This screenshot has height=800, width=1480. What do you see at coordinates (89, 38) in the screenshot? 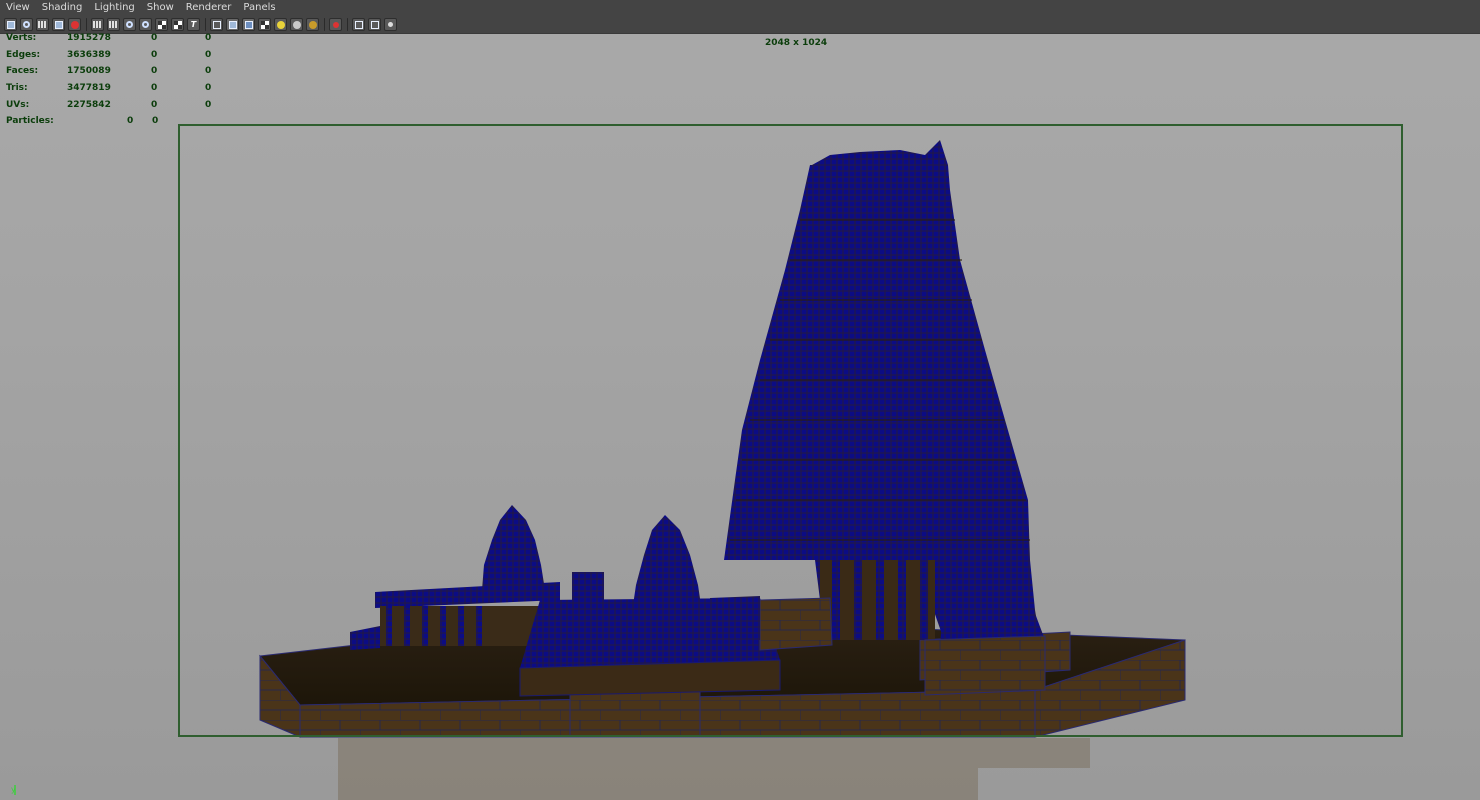
I see `hud-value: 1915278` at bounding box center [89, 38].